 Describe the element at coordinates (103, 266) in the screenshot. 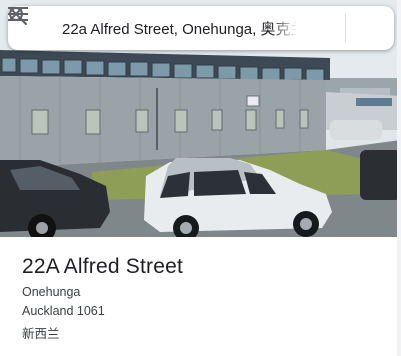

I see `place-title: 22A Alfred Street` at that location.